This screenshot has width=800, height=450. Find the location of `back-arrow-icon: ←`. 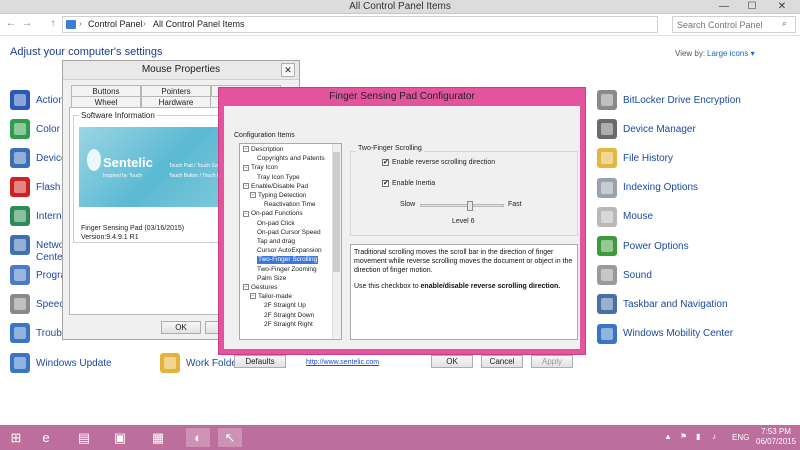

back-arrow-icon: ← is located at coordinates (11, 24).